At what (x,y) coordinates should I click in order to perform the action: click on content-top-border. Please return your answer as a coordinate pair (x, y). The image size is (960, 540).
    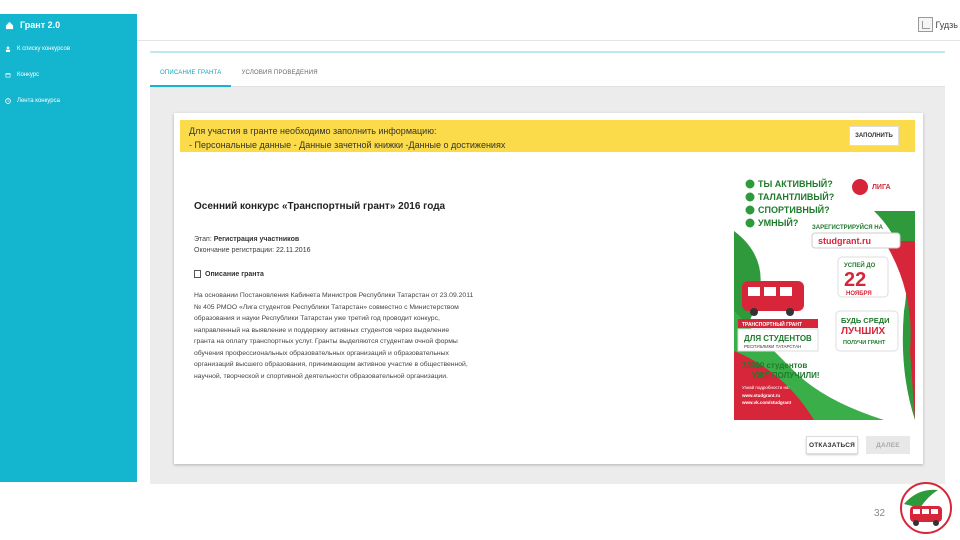
    Looking at the image, I should click on (547, 52).